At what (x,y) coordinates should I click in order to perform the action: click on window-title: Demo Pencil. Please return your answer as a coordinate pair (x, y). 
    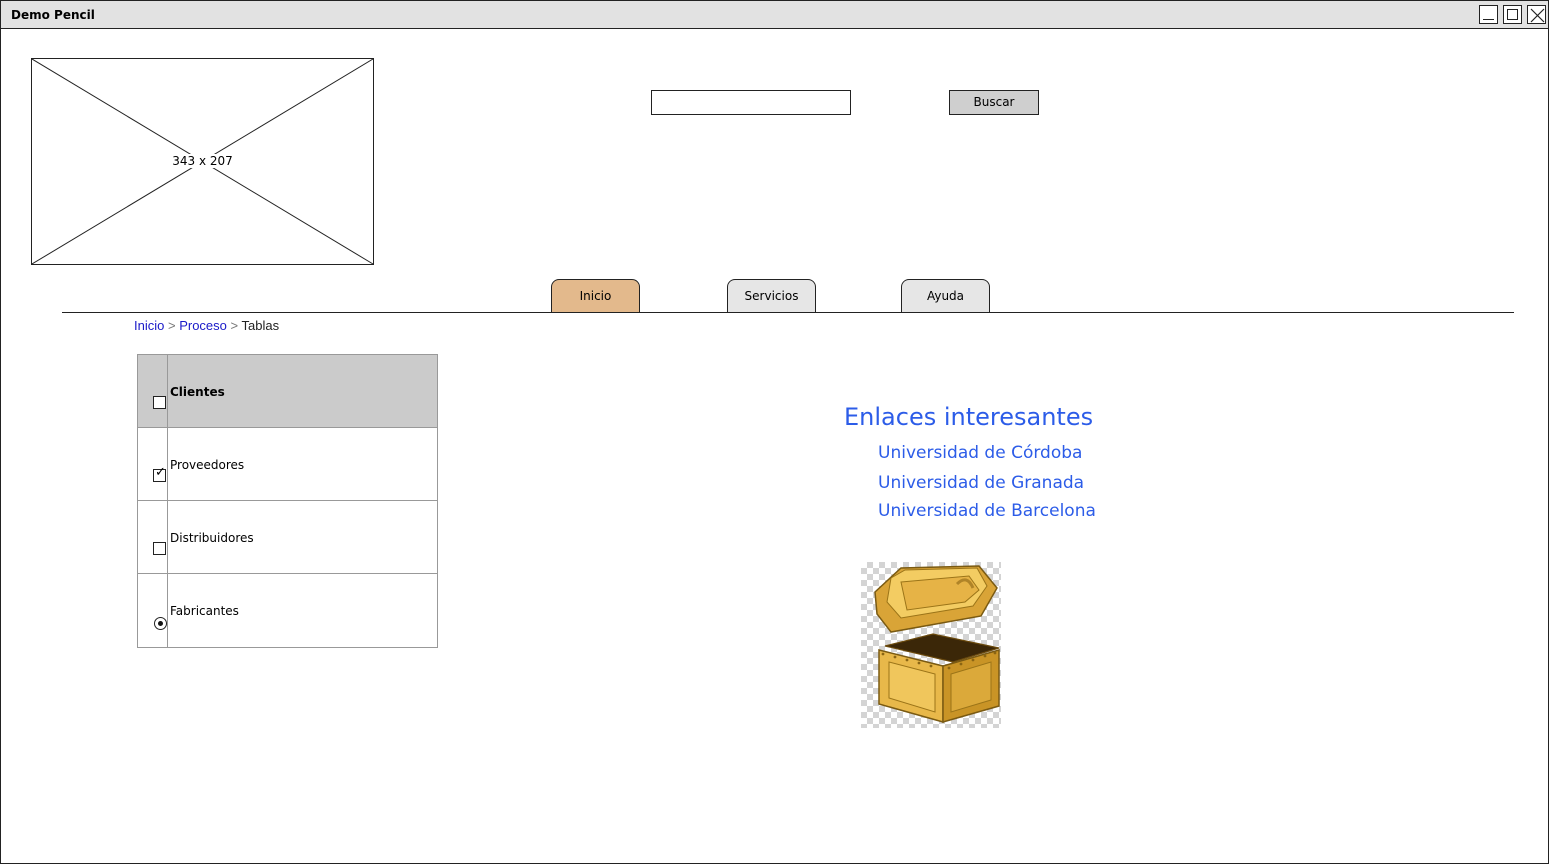
    Looking at the image, I should click on (53, 15).